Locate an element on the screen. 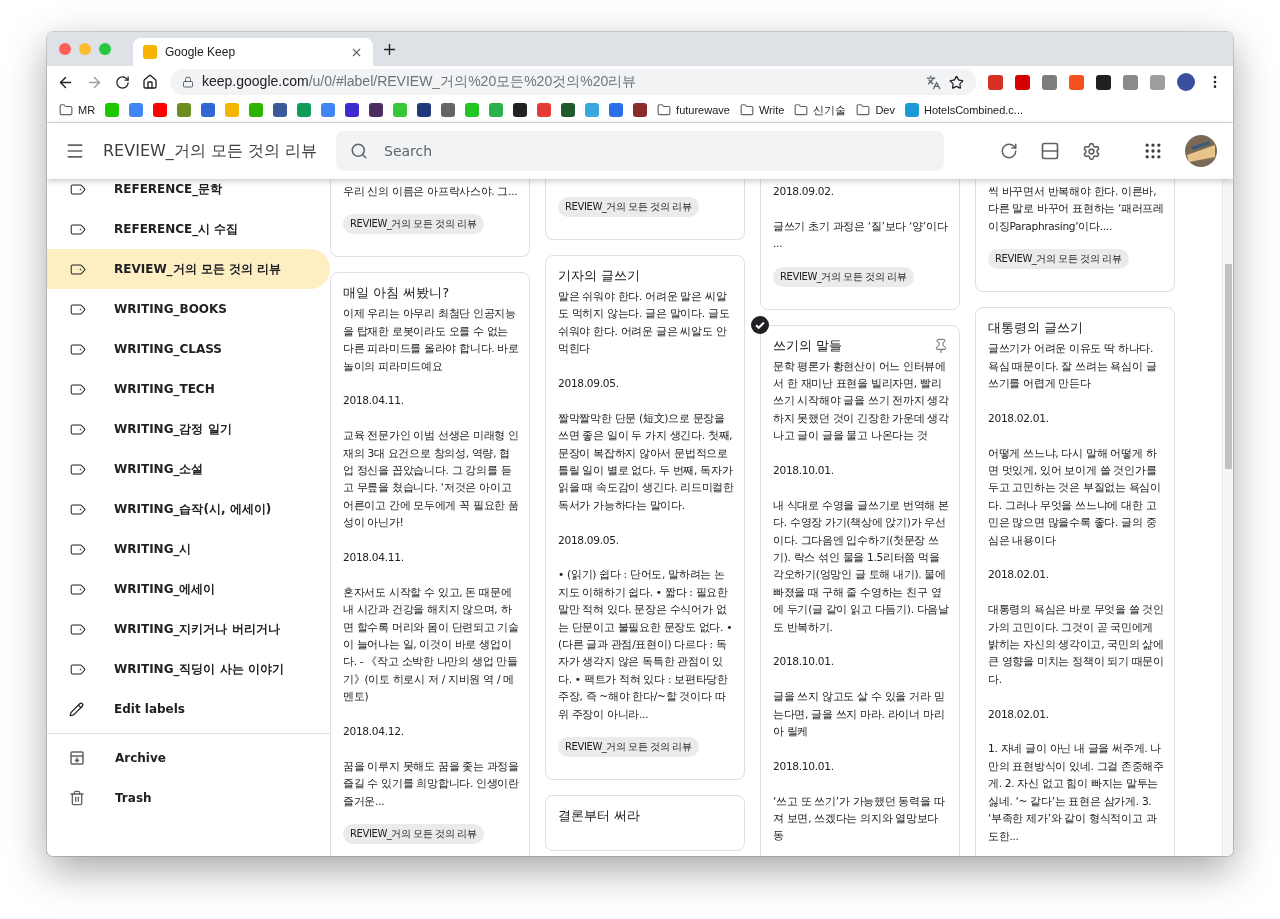  browser-tab: Google Keep is located at coordinates (253, 52).